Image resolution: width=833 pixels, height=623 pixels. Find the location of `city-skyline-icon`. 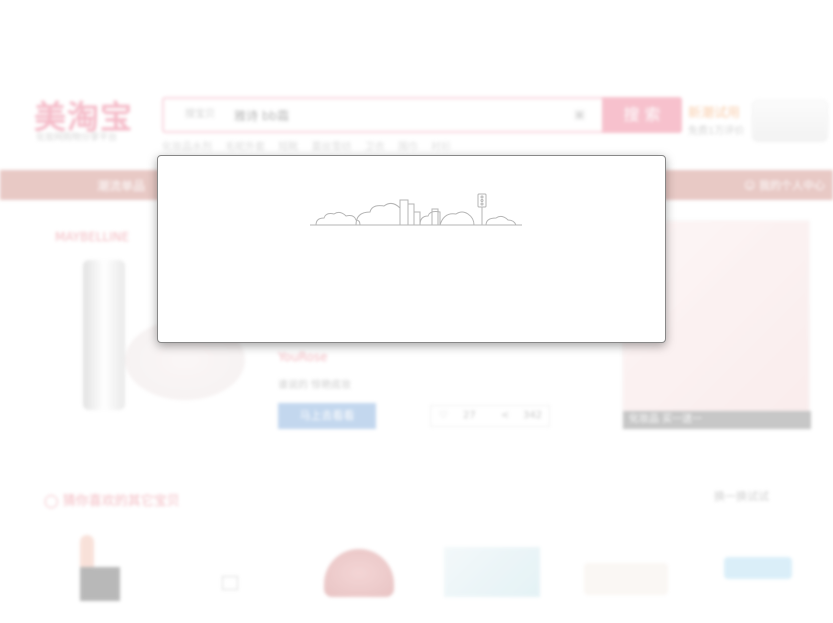

city-skyline-icon is located at coordinates (416, 209).